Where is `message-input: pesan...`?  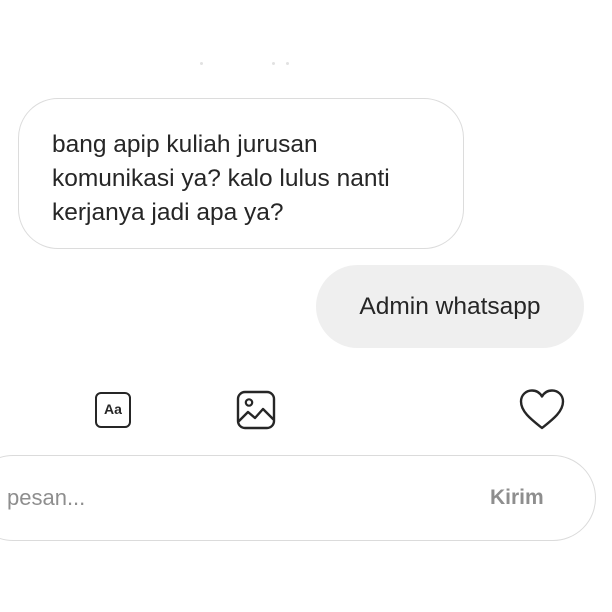 message-input: pesan... is located at coordinates (46, 497).